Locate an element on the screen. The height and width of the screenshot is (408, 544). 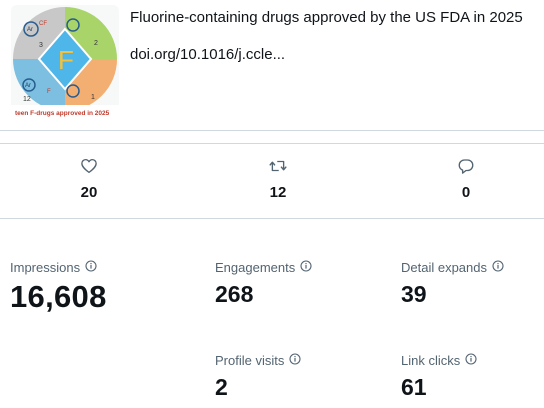
thumb-banner-text: teen F-drugs approved in 2025 is located at coordinates (62, 113).